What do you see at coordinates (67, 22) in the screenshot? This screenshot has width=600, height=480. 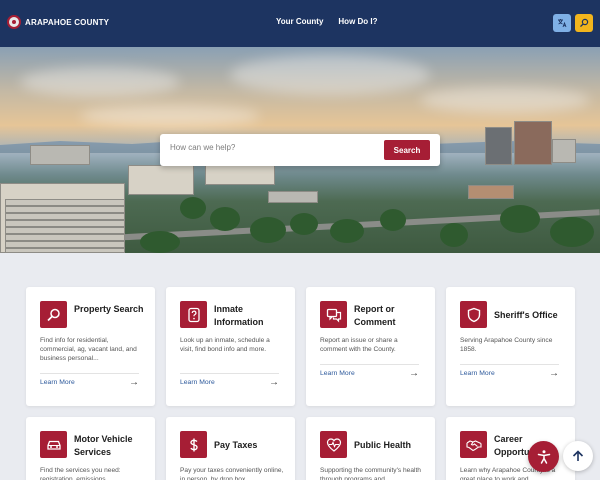 I see `logo-text: ARAPAHOE COUNTY` at bounding box center [67, 22].